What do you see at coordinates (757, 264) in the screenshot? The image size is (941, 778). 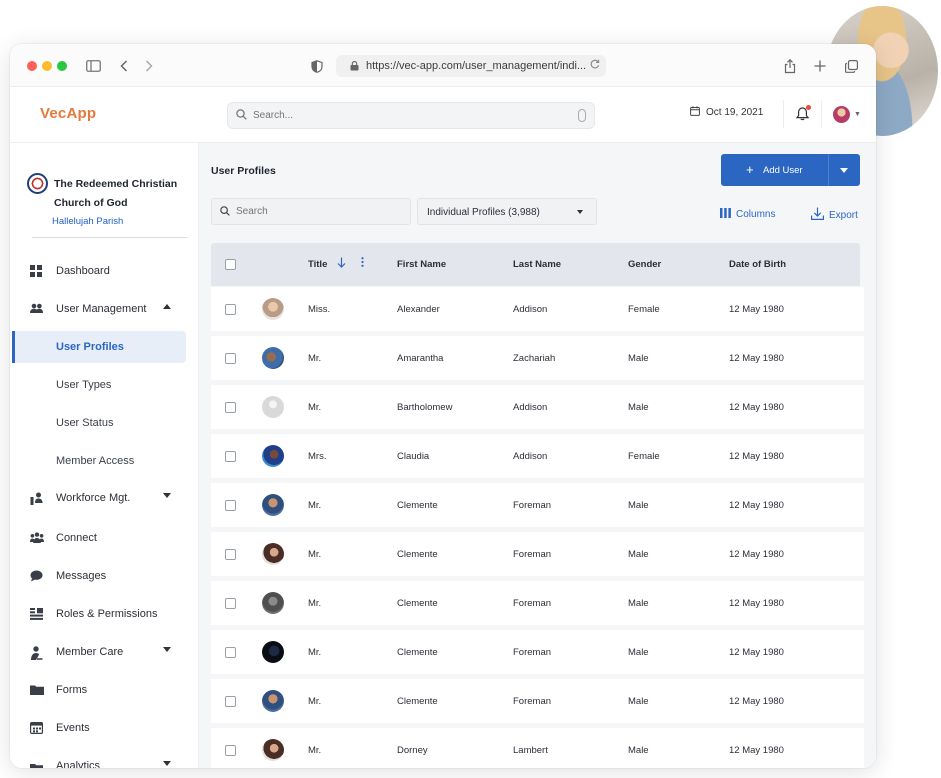 I see `column-header-date-of-birth: Date of Birth` at bounding box center [757, 264].